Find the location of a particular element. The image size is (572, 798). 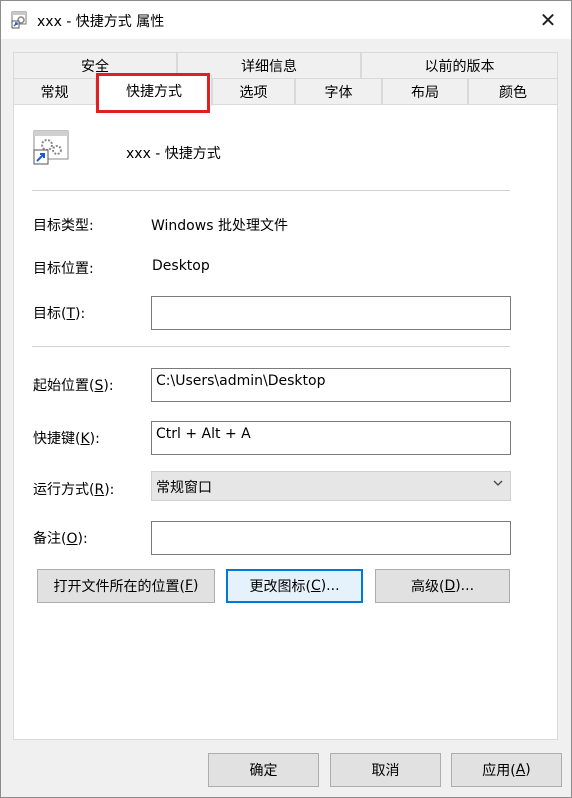

tab-layout: 布局 is located at coordinates (425, 91).